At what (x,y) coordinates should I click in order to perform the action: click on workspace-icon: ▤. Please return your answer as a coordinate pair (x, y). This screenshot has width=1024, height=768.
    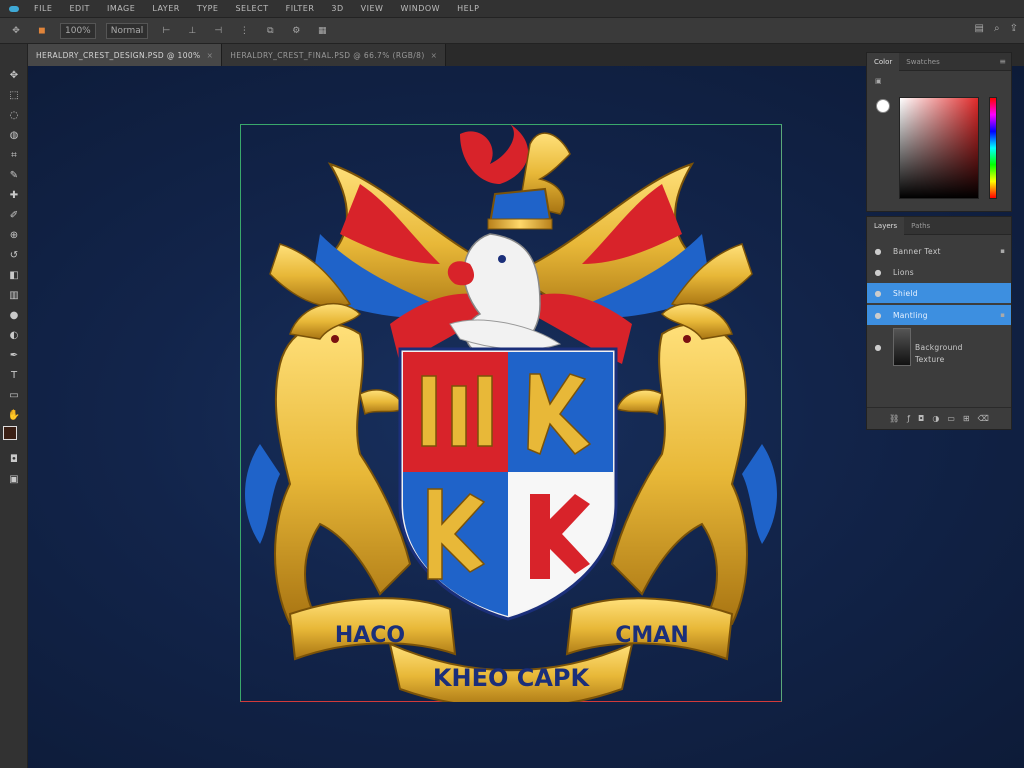
    Looking at the image, I should click on (979, 28).